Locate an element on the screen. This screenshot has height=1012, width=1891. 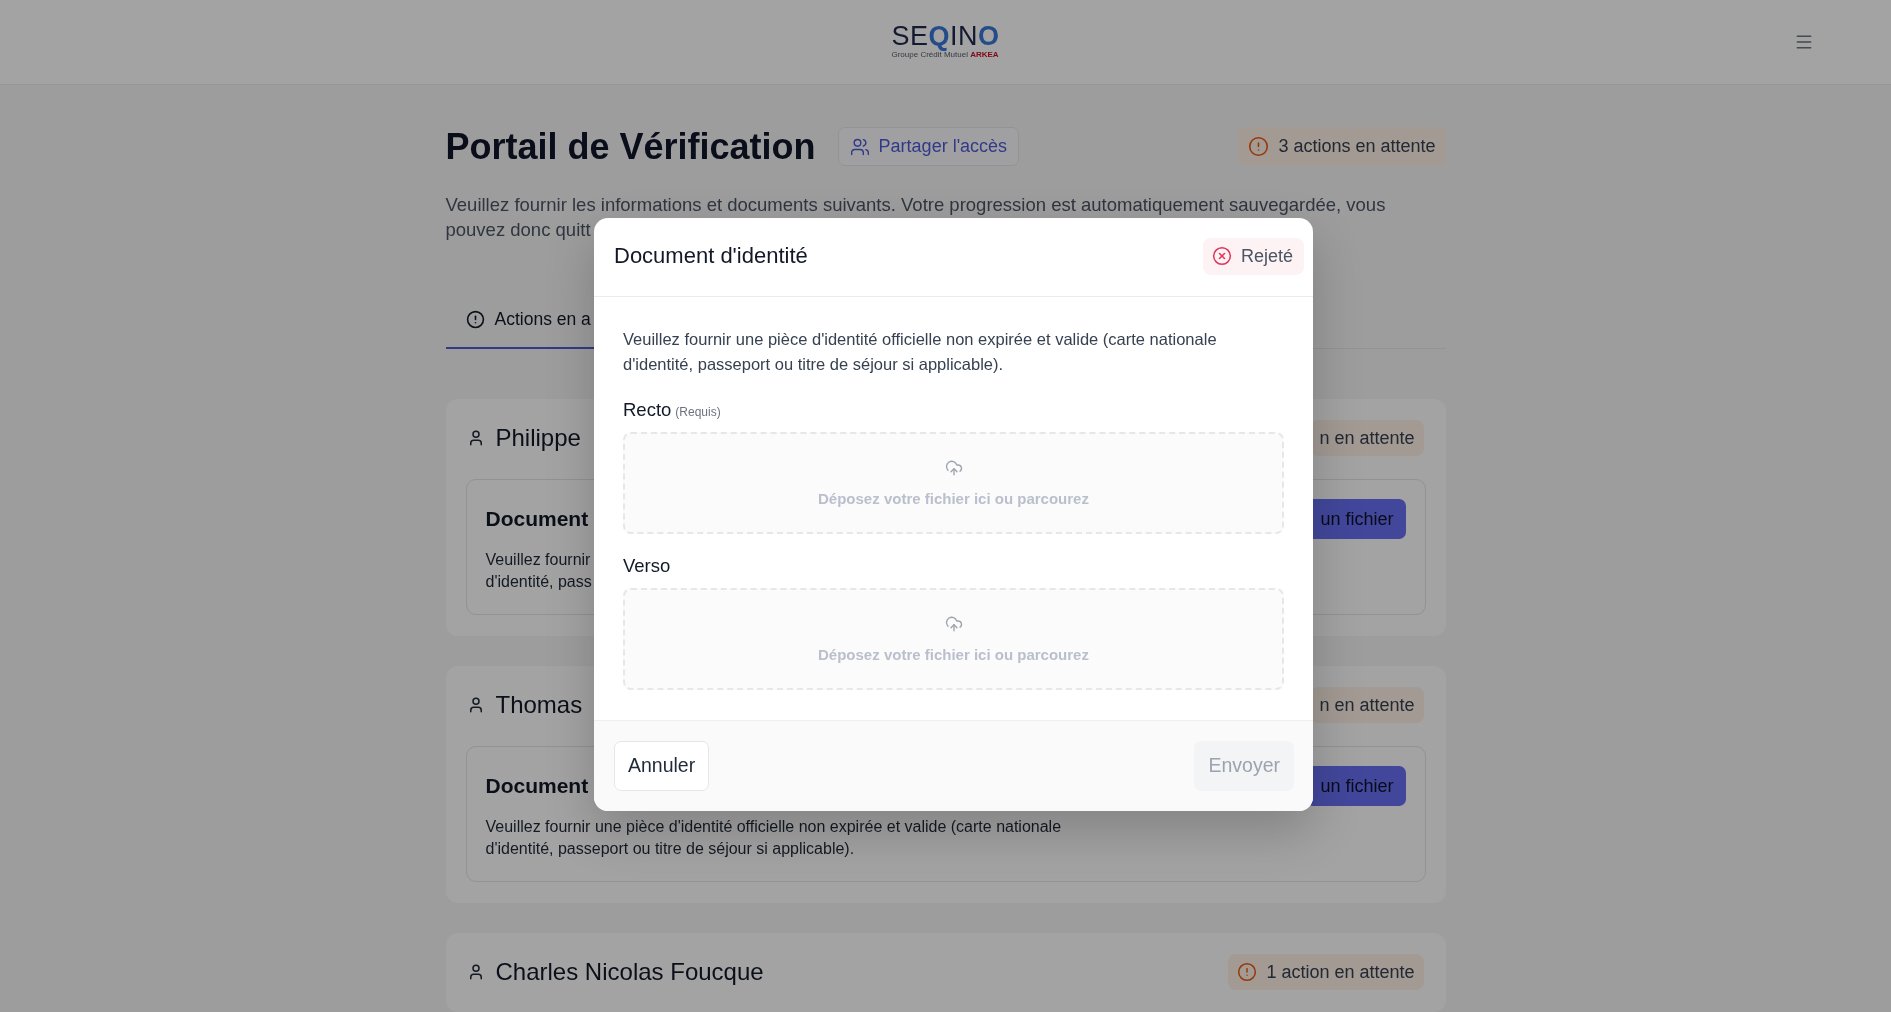
page-title: Portail de Vérification is located at coordinates (630, 146).